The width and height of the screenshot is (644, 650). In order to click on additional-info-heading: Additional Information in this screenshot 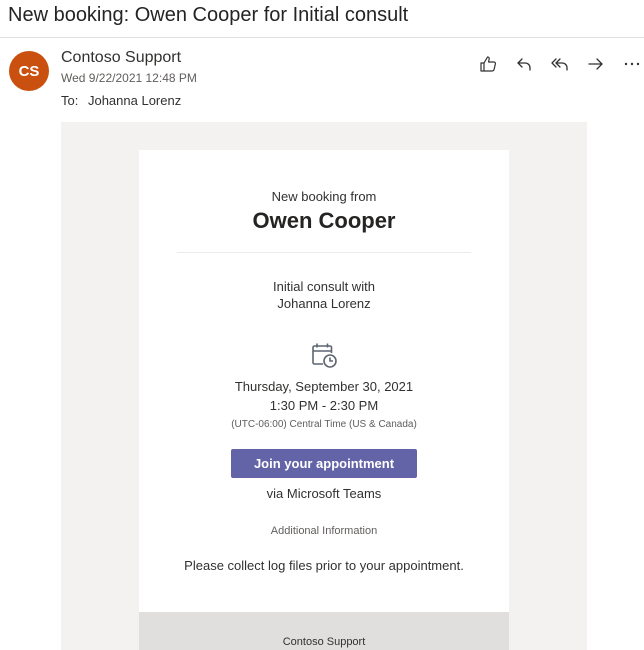, I will do `click(324, 531)`.